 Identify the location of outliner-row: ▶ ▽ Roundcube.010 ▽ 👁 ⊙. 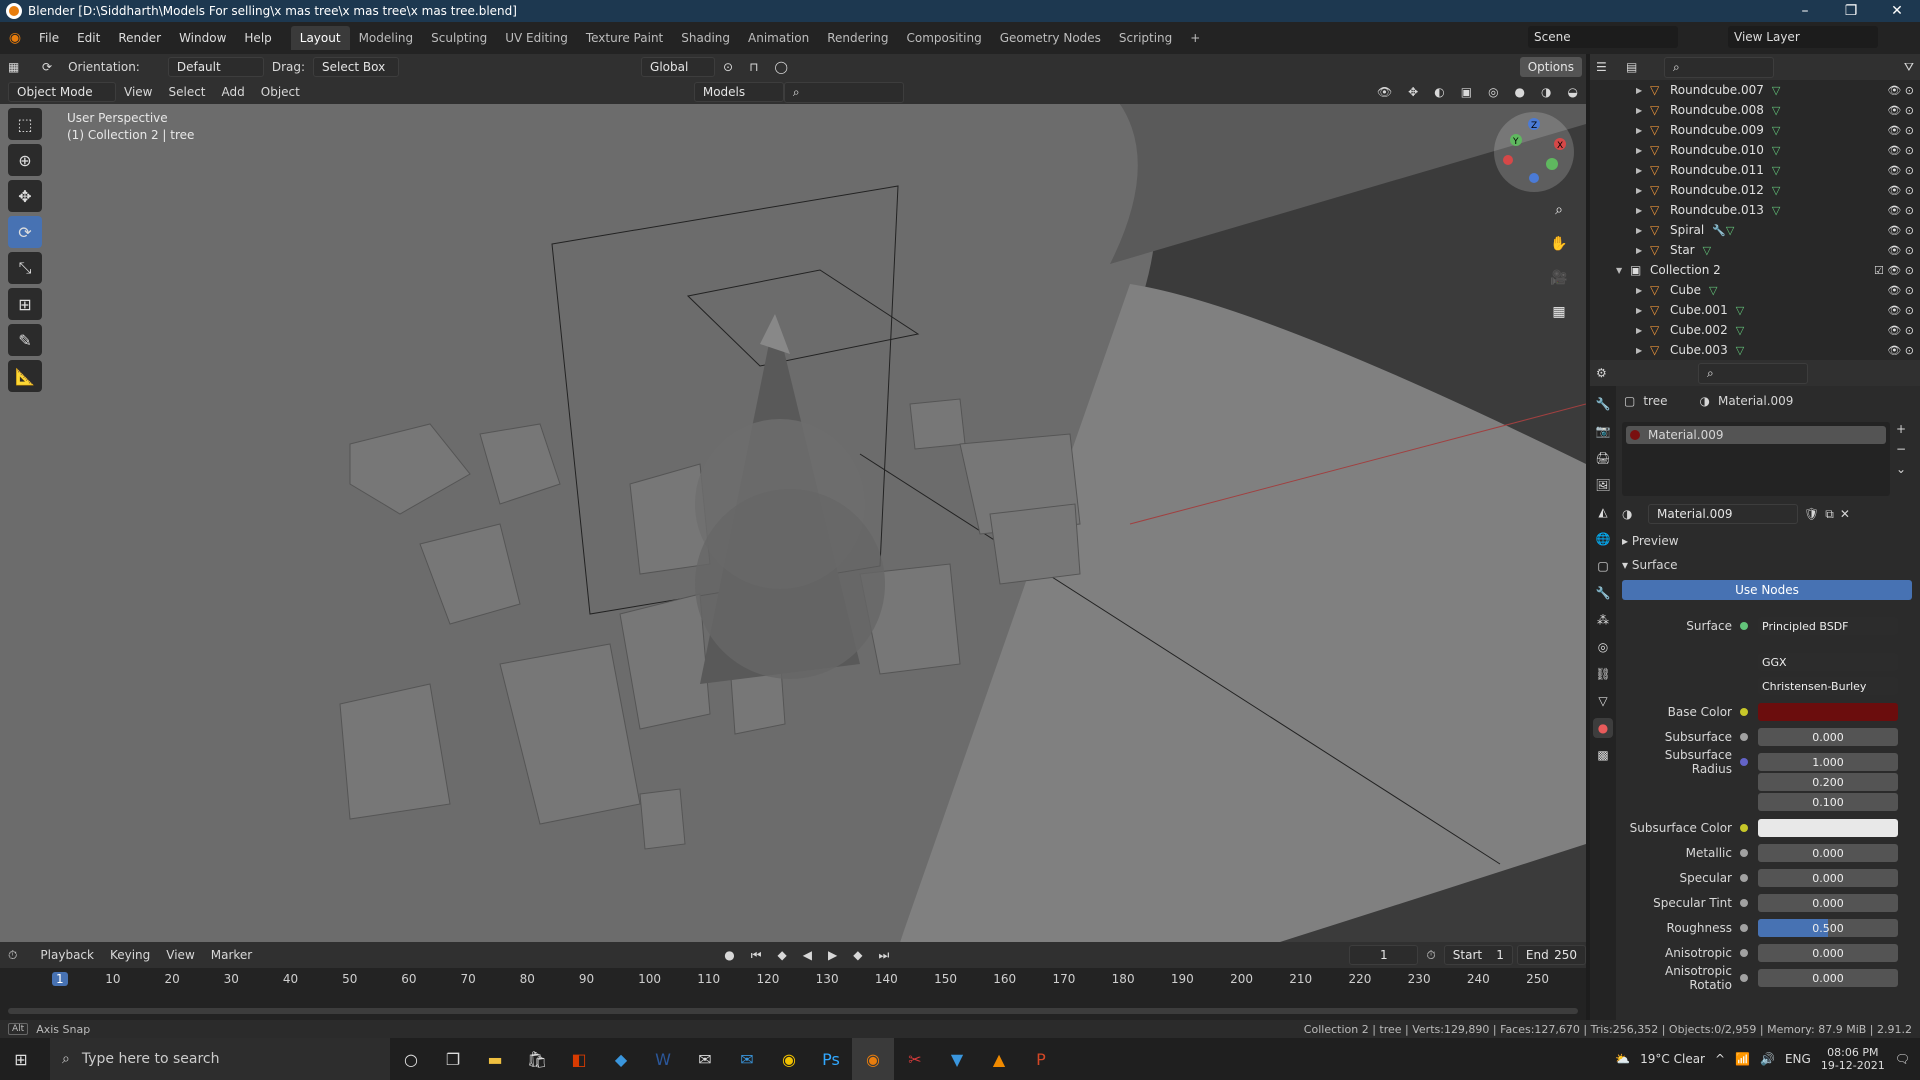
(1778, 150).